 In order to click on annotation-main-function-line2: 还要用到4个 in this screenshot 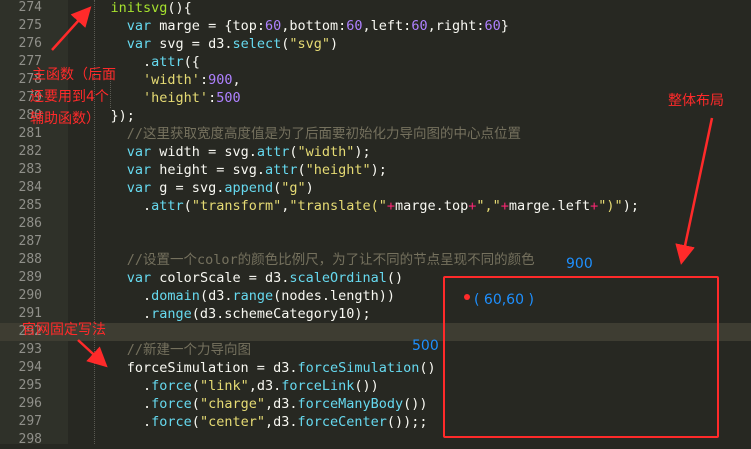, I will do `click(69, 97)`.